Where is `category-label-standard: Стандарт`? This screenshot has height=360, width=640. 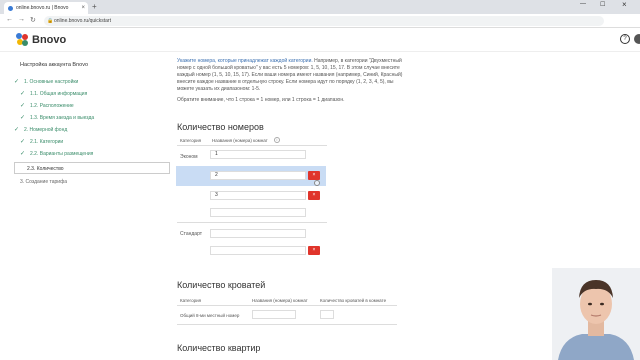 category-label-standard: Стандарт is located at coordinates (191, 234).